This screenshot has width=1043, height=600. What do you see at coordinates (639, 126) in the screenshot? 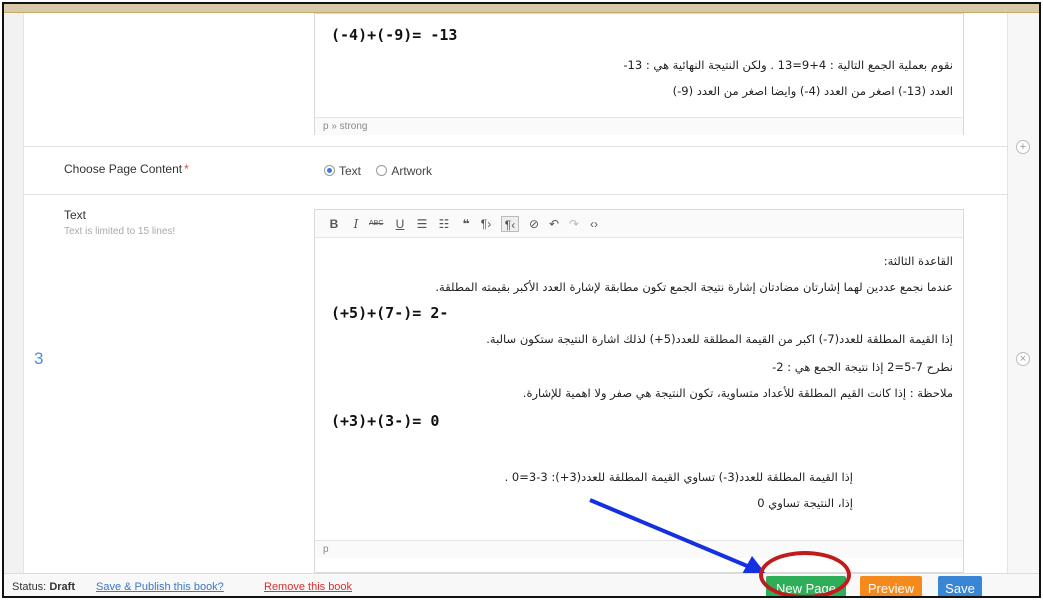
I see `editor-path-bar: p » strong` at bounding box center [639, 126].